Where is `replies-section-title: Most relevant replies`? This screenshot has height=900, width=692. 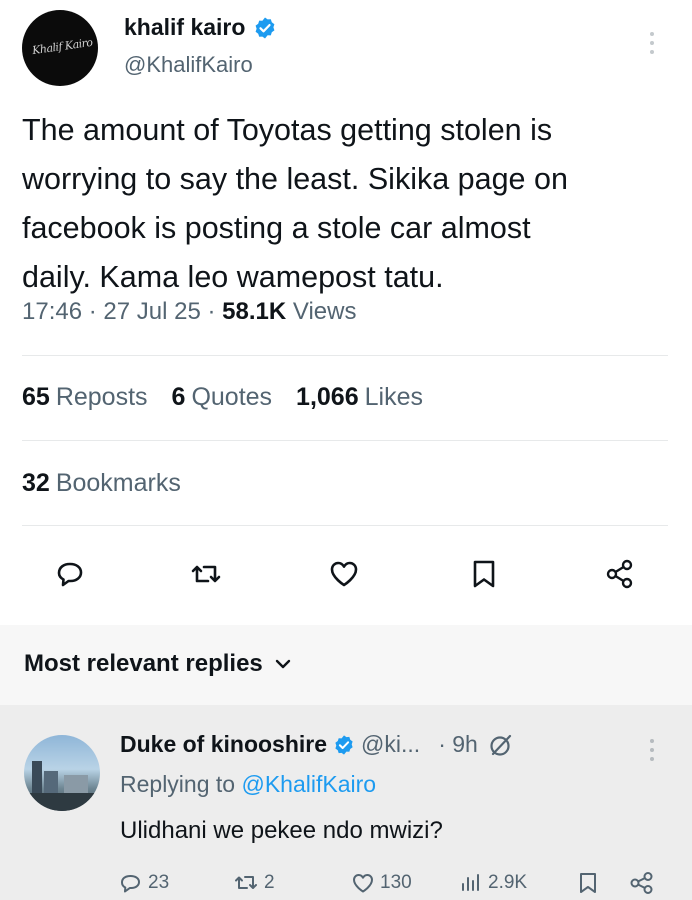 replies-section-title: Most relevant replies is located at coordinates (143, 663).